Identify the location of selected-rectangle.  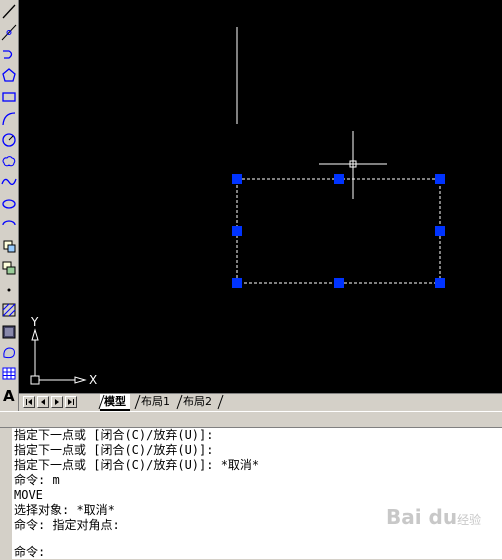
(338, 231).